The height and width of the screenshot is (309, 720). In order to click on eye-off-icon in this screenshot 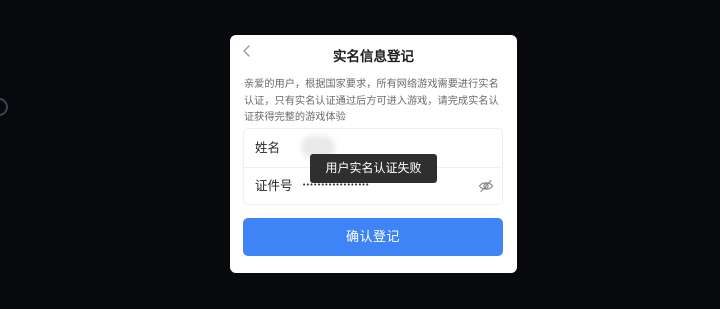, I will do `click(486, 186)`.